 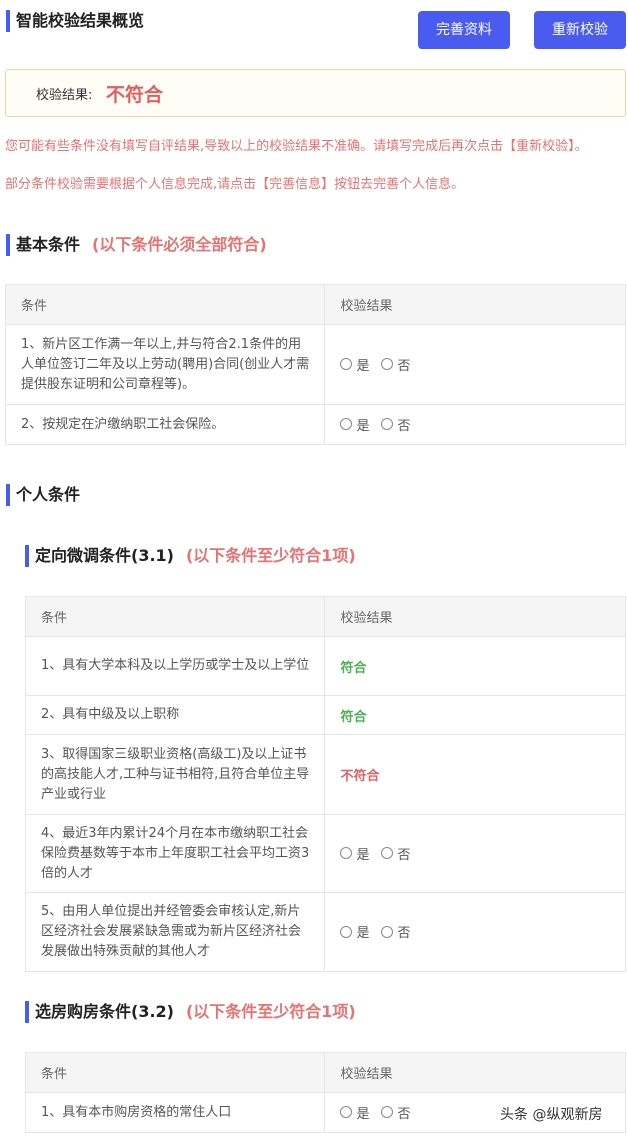 I want to click on section-targeted-hint: (以下条件至少符合1项), so click(x=270, y=555).